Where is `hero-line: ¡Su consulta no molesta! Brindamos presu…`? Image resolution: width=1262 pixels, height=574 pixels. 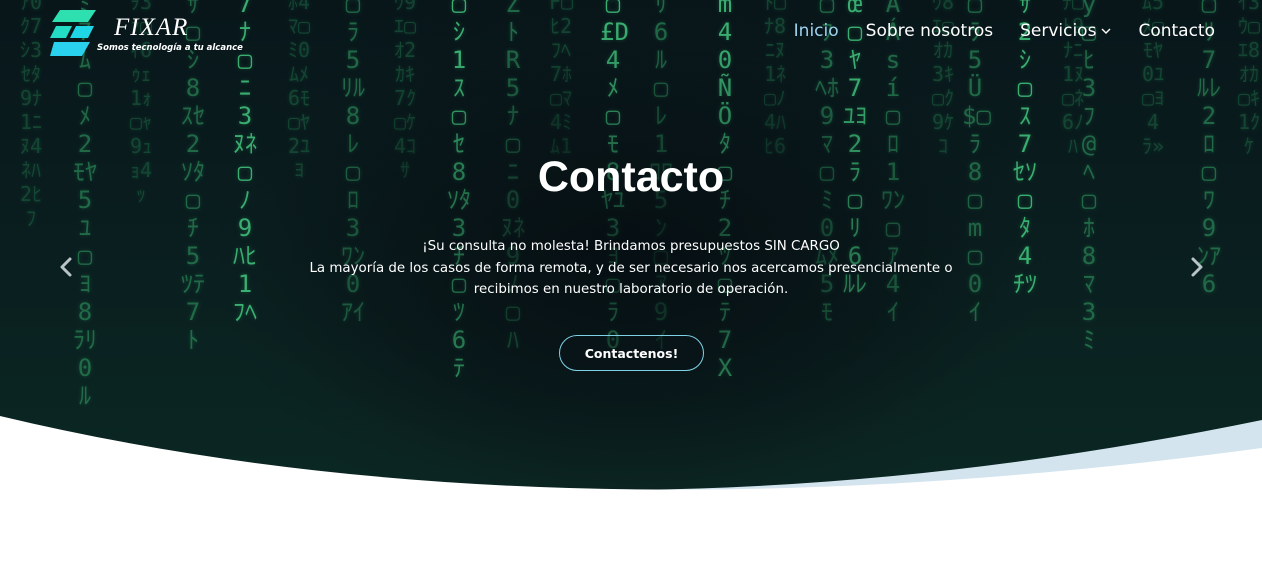 hero-line: ¡Su consulta no molesta! Brindamos presu… is located at coordinates (631, 246).